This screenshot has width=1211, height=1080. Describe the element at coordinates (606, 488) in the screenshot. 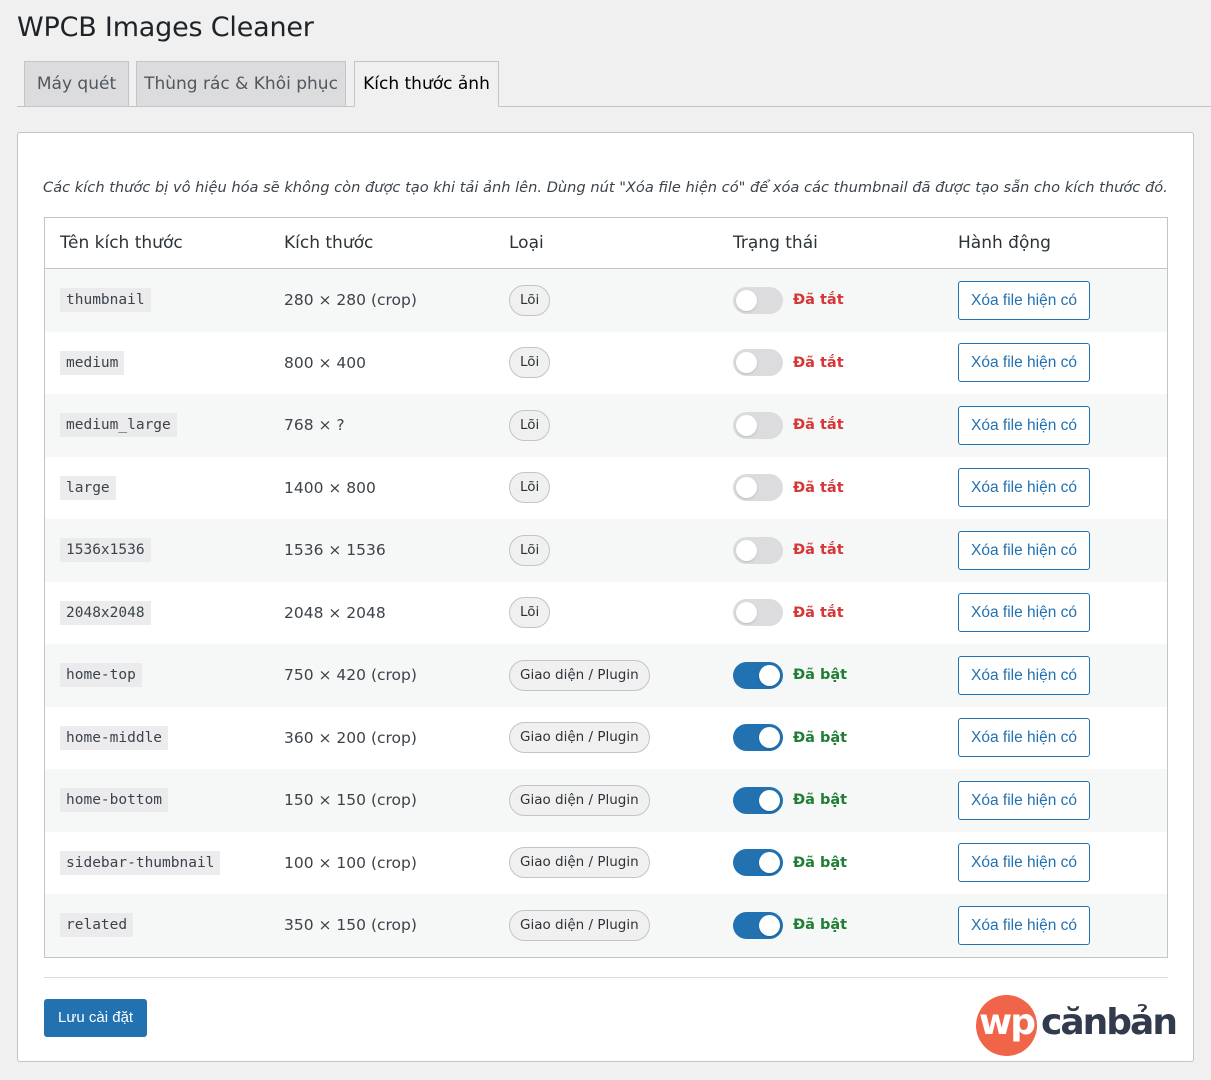

I see `table-row: large 1400 × 800 Lõi Đã tắt Xóa file hiện có` at that location.